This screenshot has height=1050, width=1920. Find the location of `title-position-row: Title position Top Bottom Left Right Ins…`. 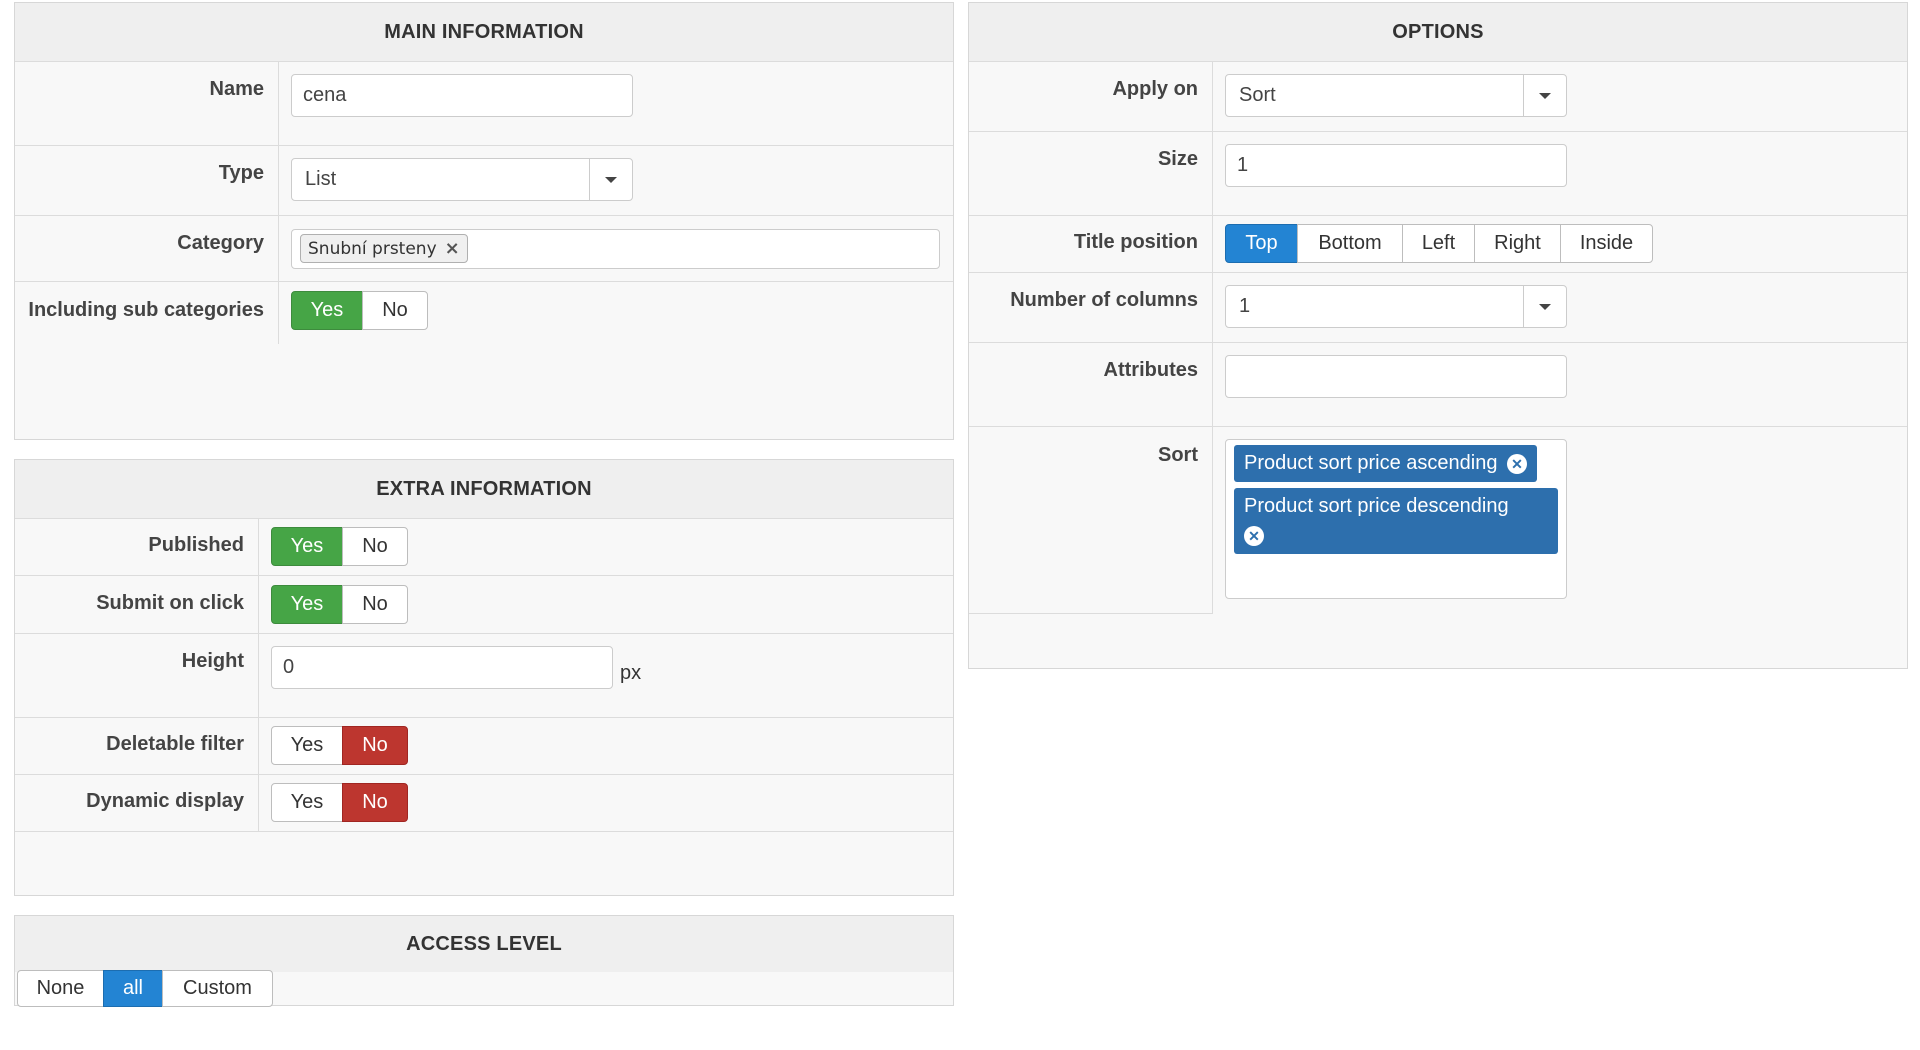

title-position-row: Title position Top Bottom Left Right Ins… is located at coordinates (1438, 244).